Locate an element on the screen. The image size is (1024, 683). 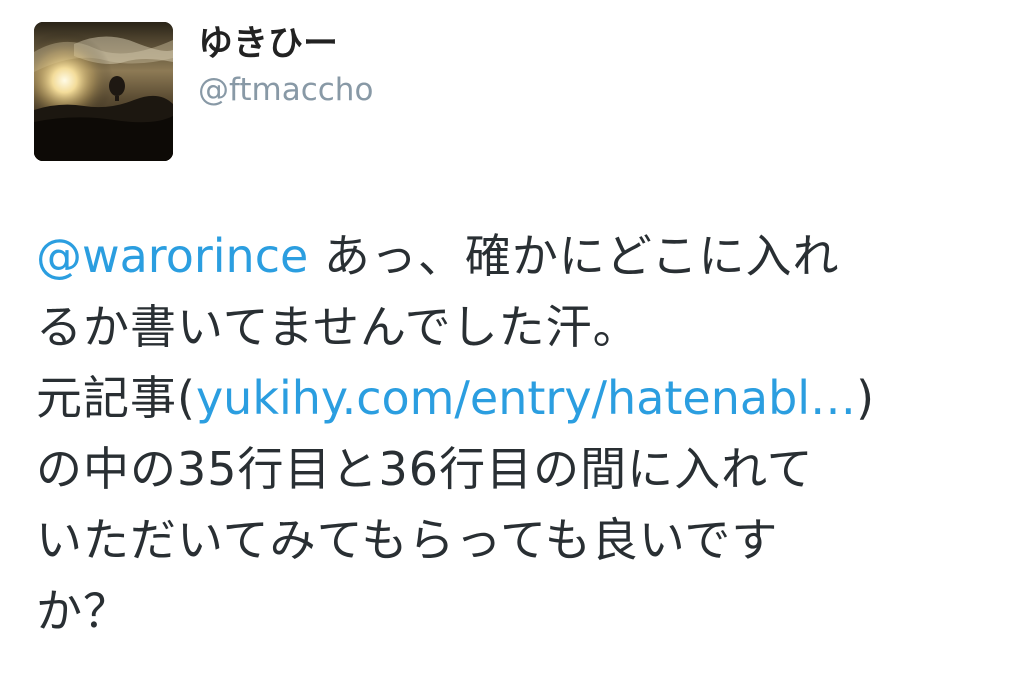
user-handle: @ftmaccho is located at coordinates (285, 90).